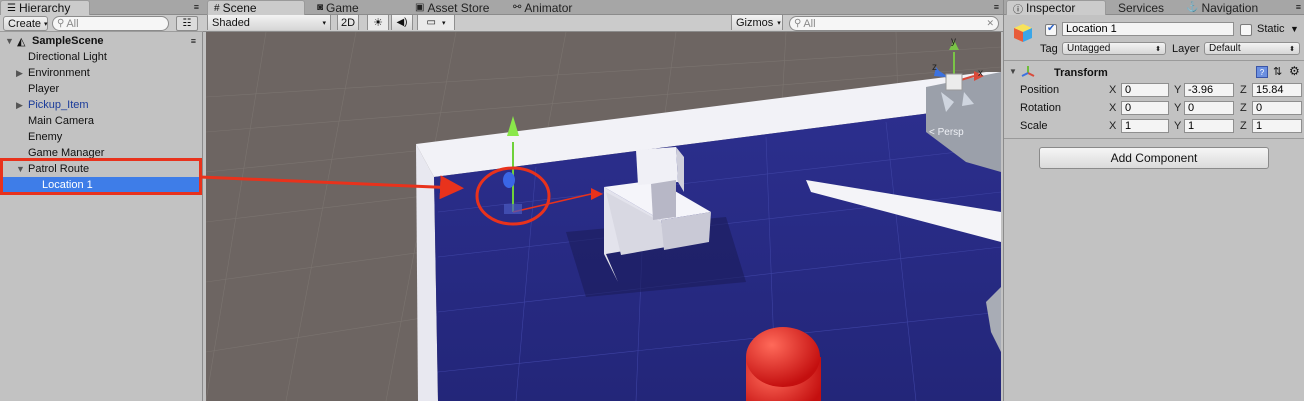 Image resolution: width=1304 pixels, height=401 pixels. What do you see at coordinates (1271, 29) in the screenshot?
I see `static-label: Static` at bounding box center [1271, 29].